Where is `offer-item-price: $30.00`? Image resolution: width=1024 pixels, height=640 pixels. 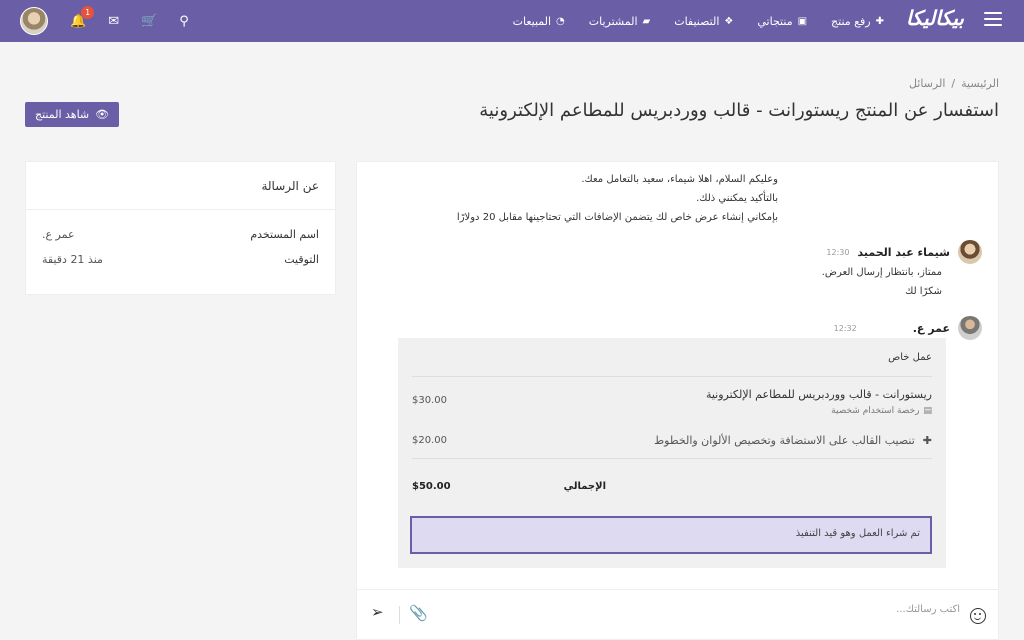 offer-item-price: $30.00 is located at coordinates (429, 400).